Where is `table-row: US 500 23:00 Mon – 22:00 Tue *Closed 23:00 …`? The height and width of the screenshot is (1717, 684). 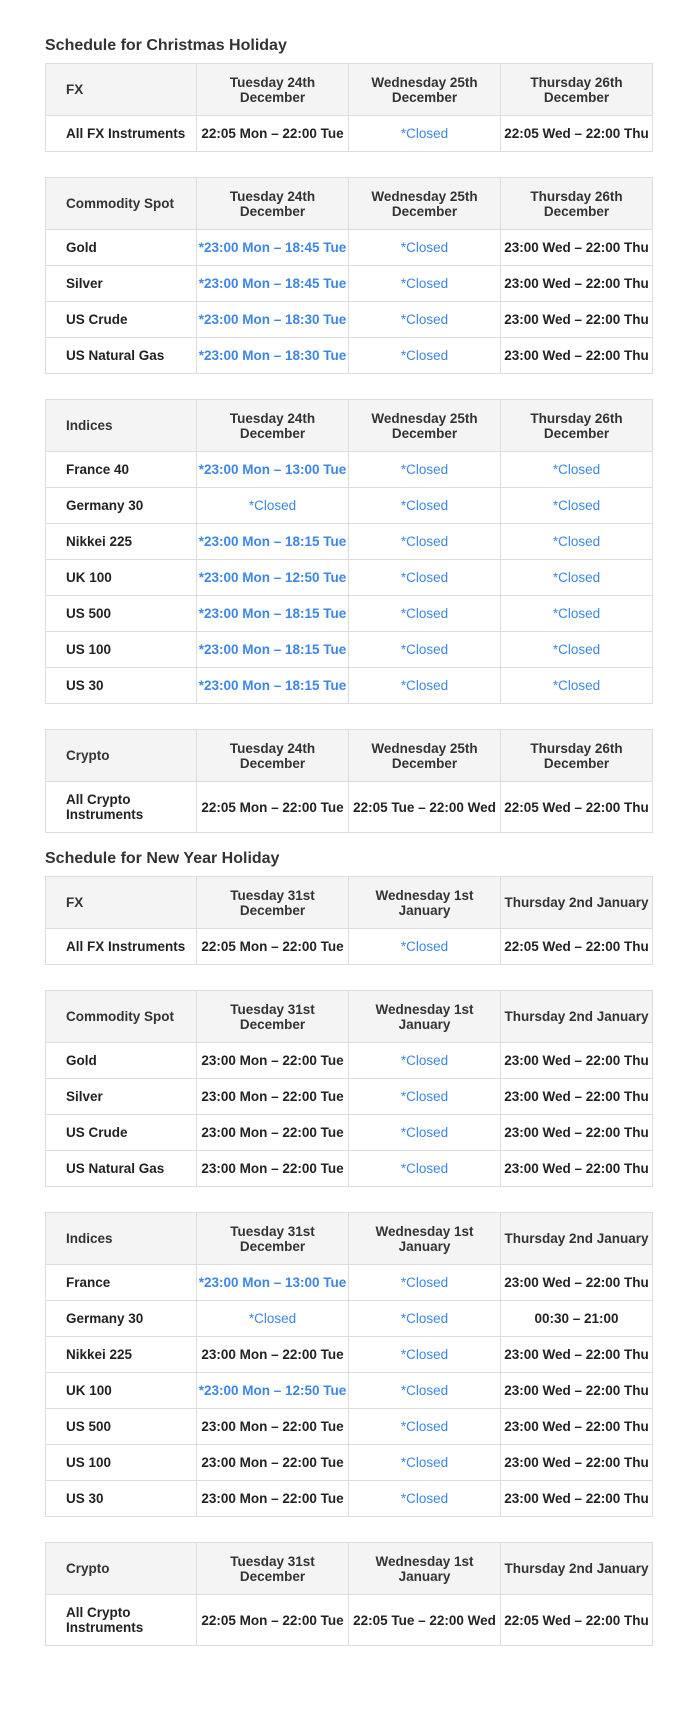 table-row: US 500 23:00 Mon – 22:00 Tue *Closed 23:00 … is located at coordinates (349, 1426).